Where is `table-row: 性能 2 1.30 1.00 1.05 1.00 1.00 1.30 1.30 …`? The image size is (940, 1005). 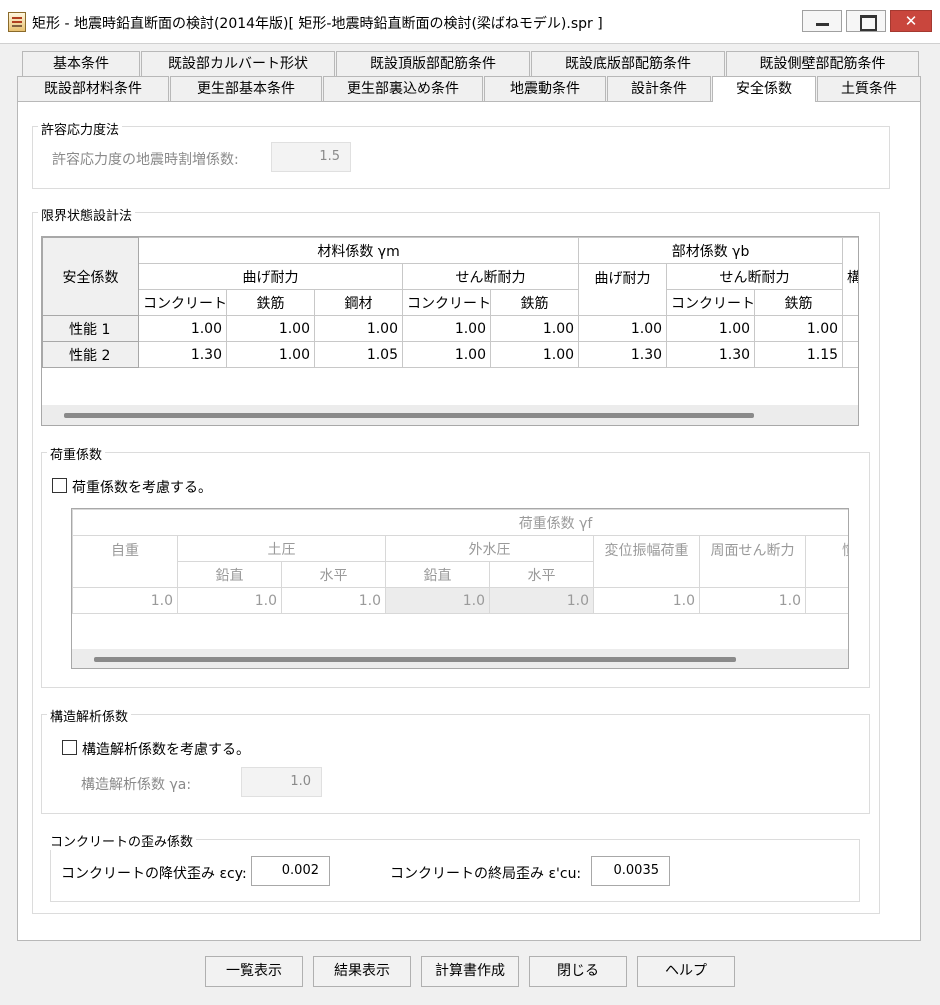 table-row: 性能 2 1.30 1.00 1.05 1.00 1.00 1.30 1.30 … is located at coordinates (450, 354).